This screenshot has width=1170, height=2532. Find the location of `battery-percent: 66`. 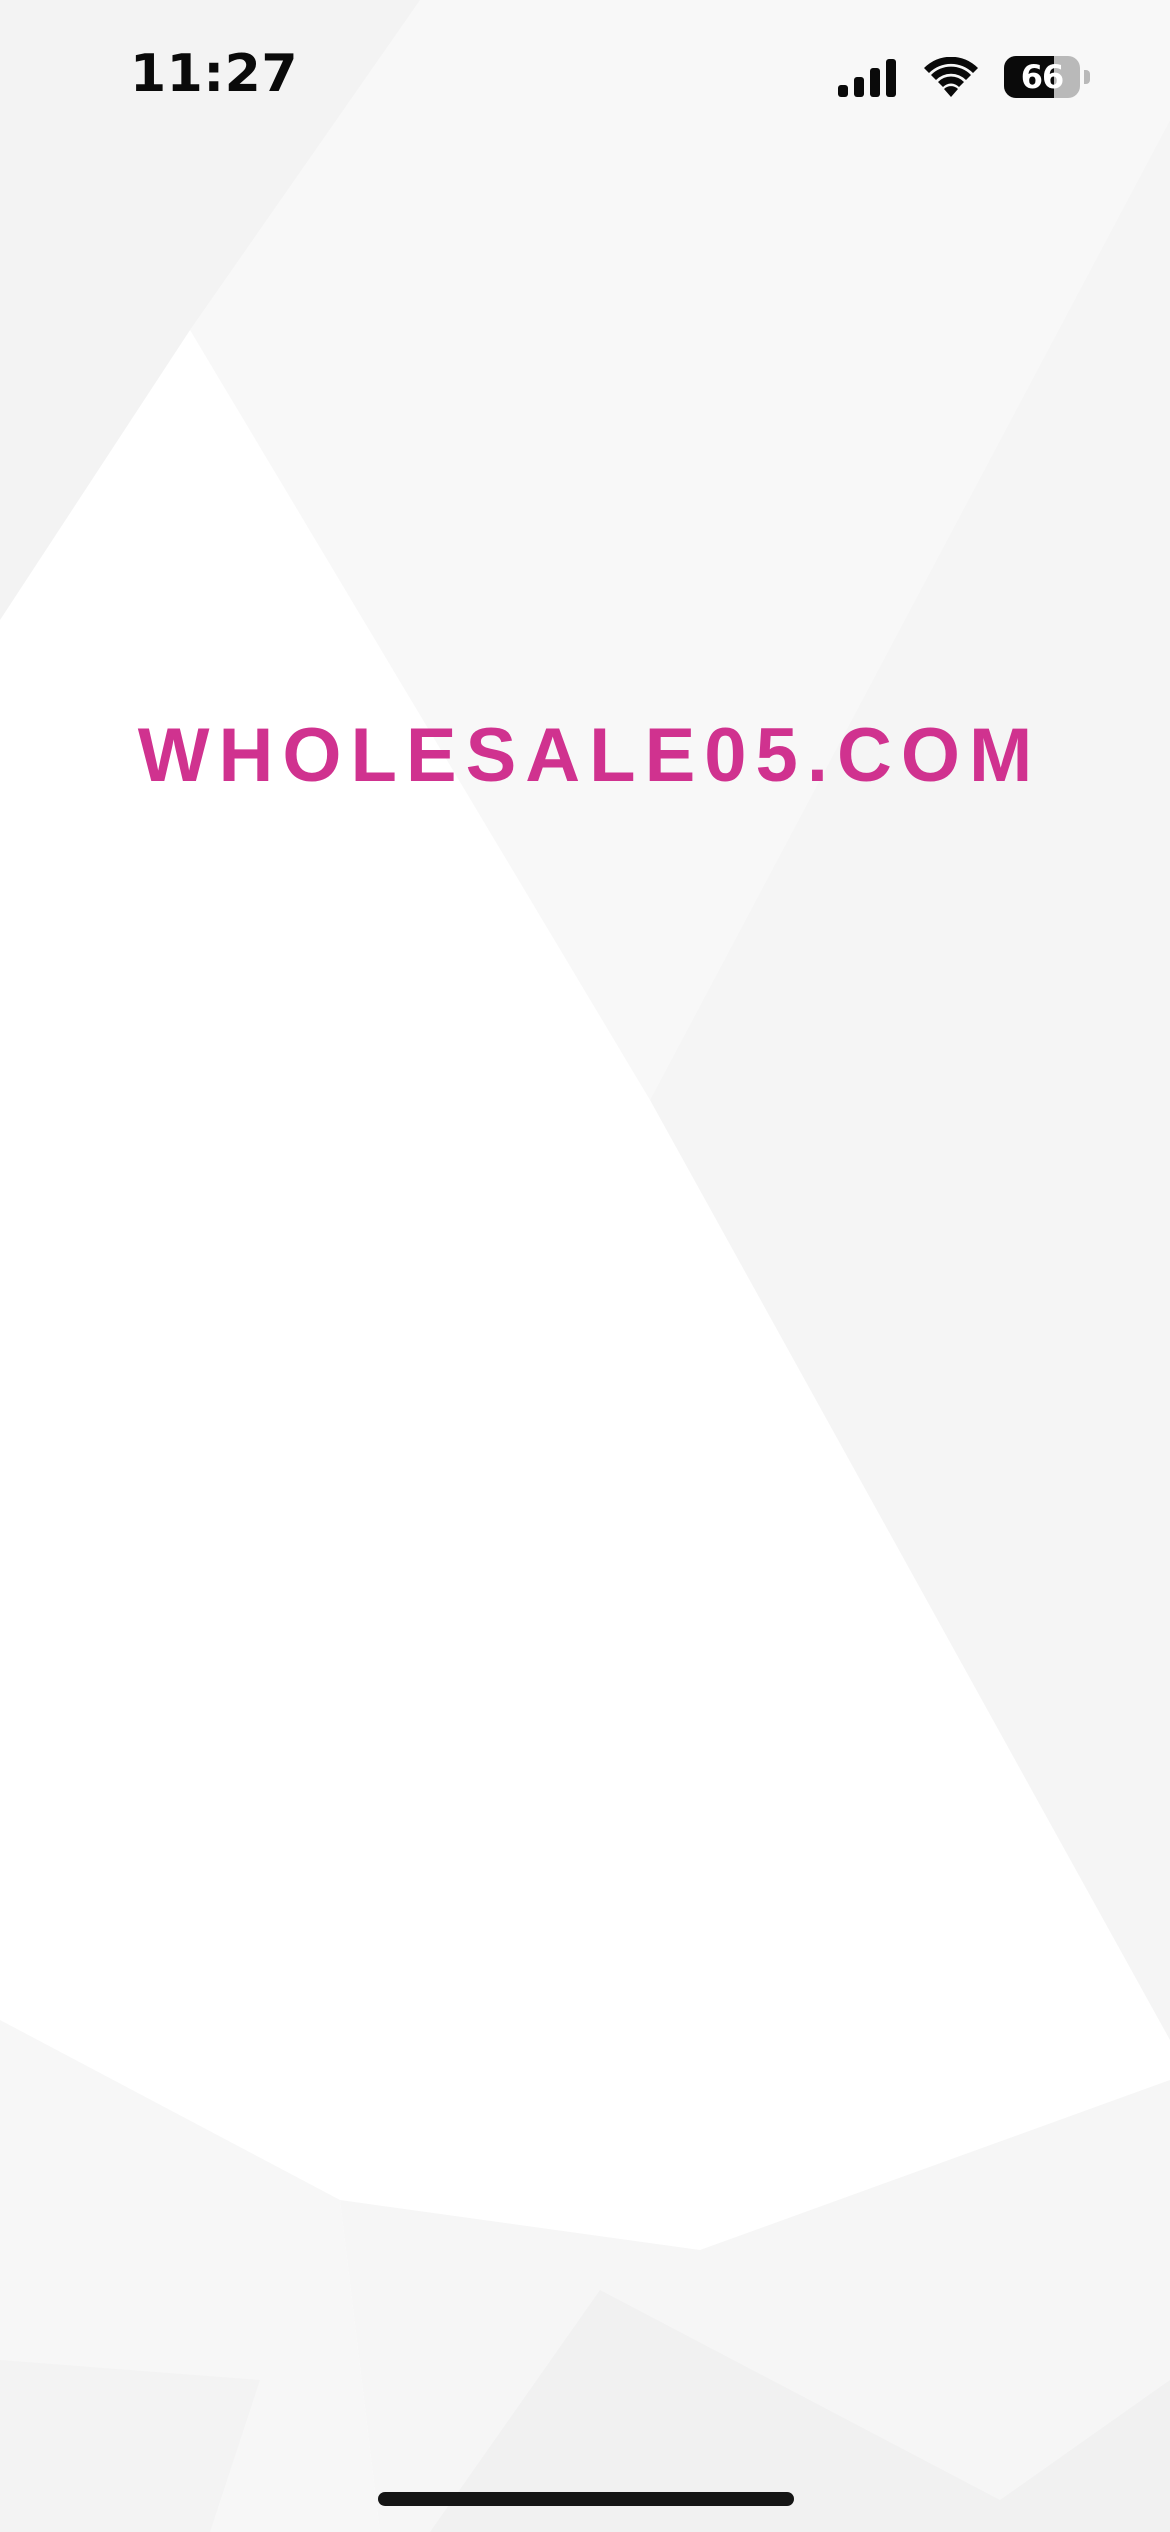

battery-percent: 66 is located at coordinates (1042, 77).